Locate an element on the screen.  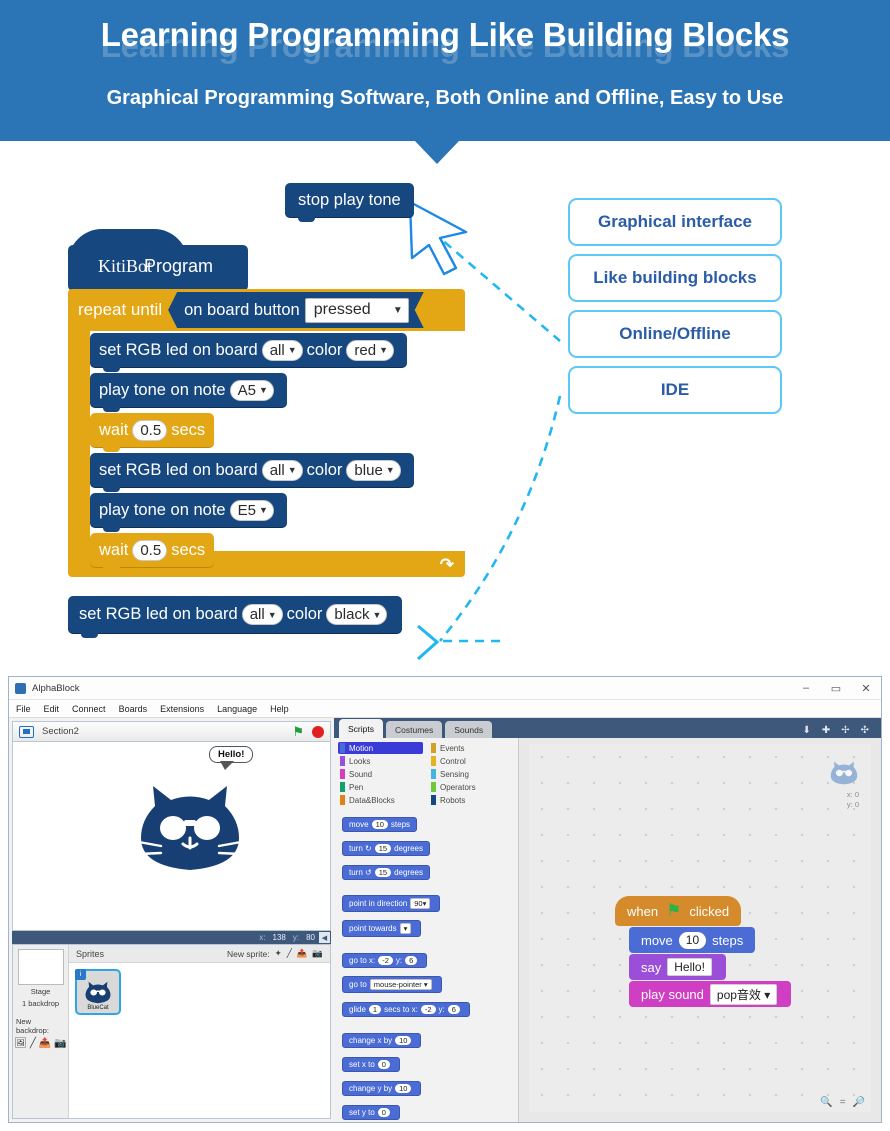
menu-item-connect: Connect is located at coordinates (89, 709).